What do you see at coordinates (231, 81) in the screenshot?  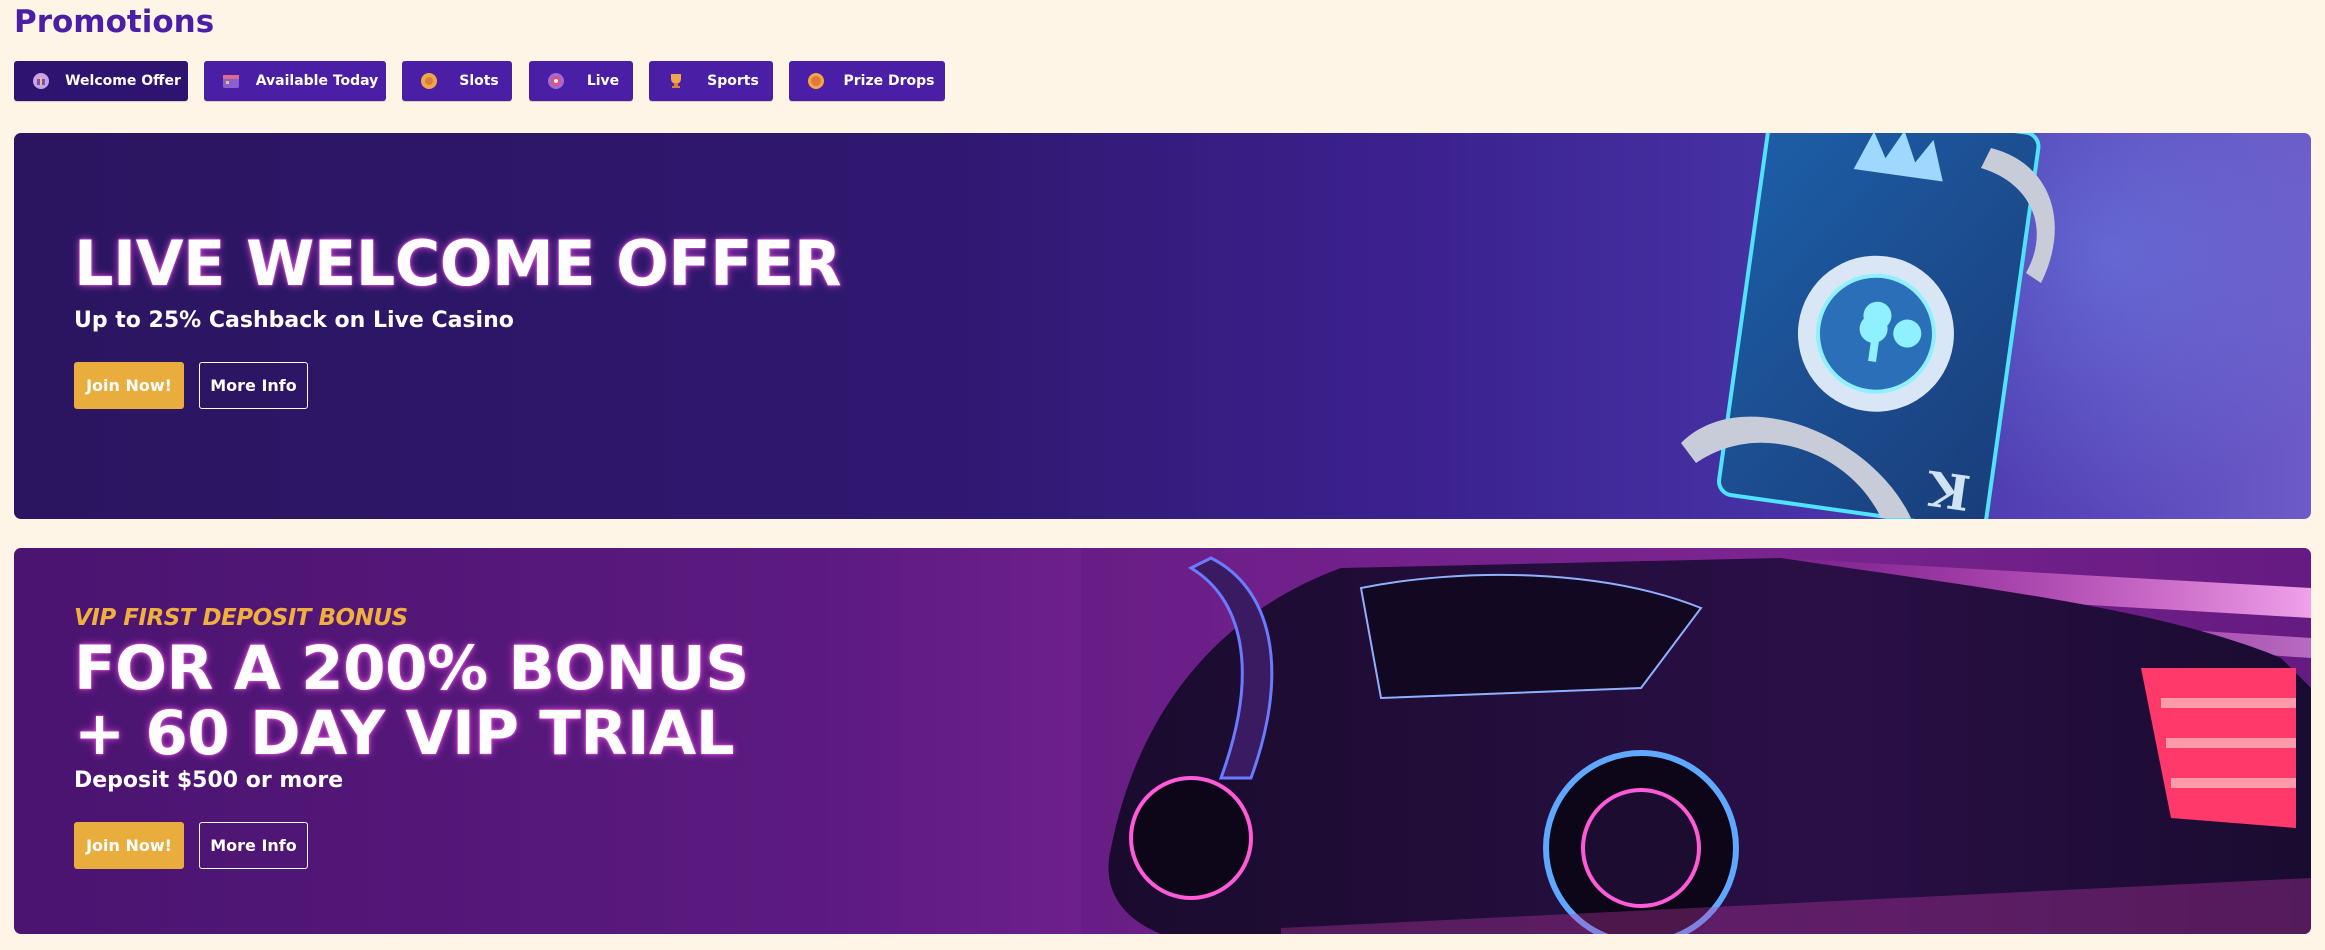 I see `calendar-icon` at bounding box center [231, 81].